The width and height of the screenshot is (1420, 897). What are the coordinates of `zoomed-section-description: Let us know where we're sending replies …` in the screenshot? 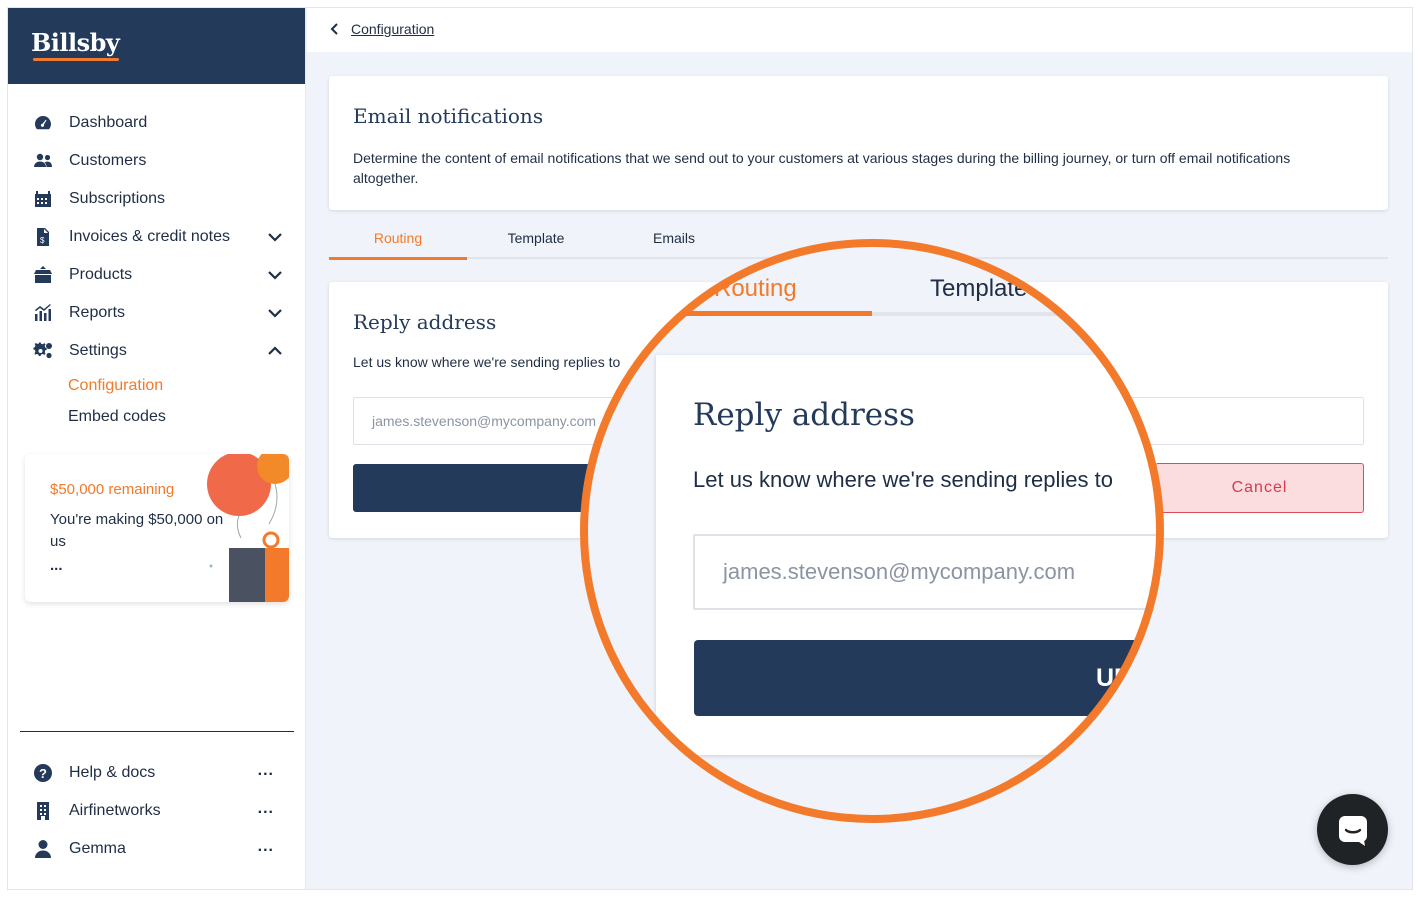 It's located at (903, 479).